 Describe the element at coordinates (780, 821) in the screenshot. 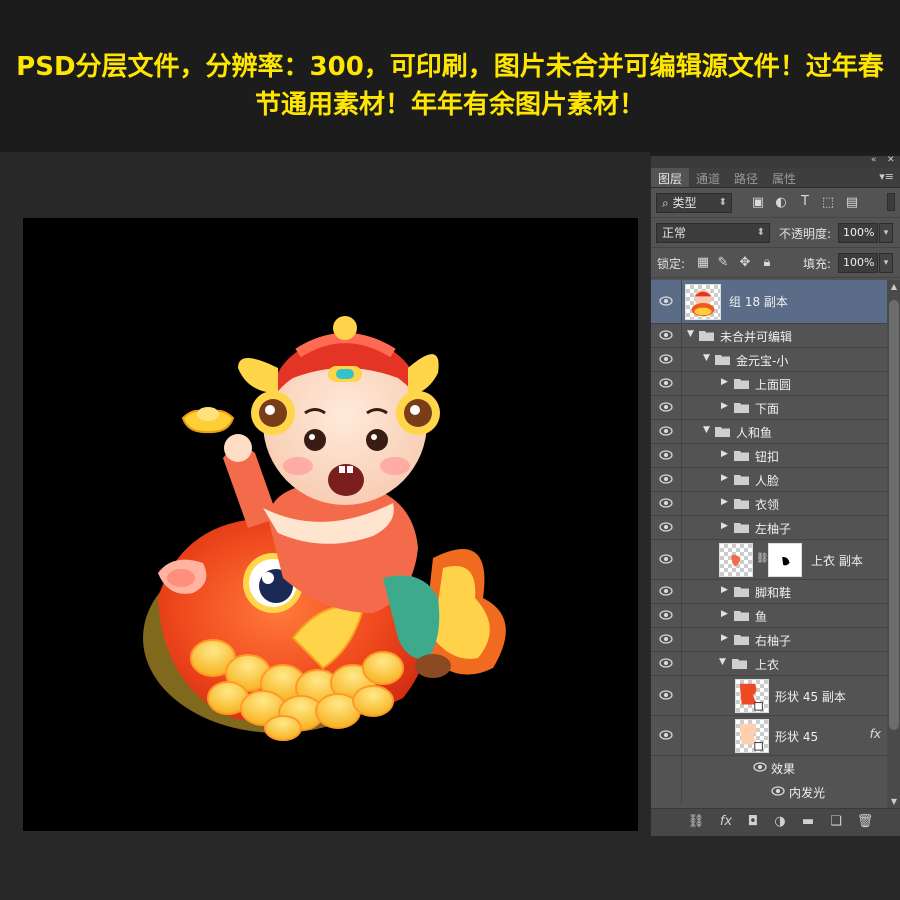

I see `adjustment-icon: ◑` at that location.